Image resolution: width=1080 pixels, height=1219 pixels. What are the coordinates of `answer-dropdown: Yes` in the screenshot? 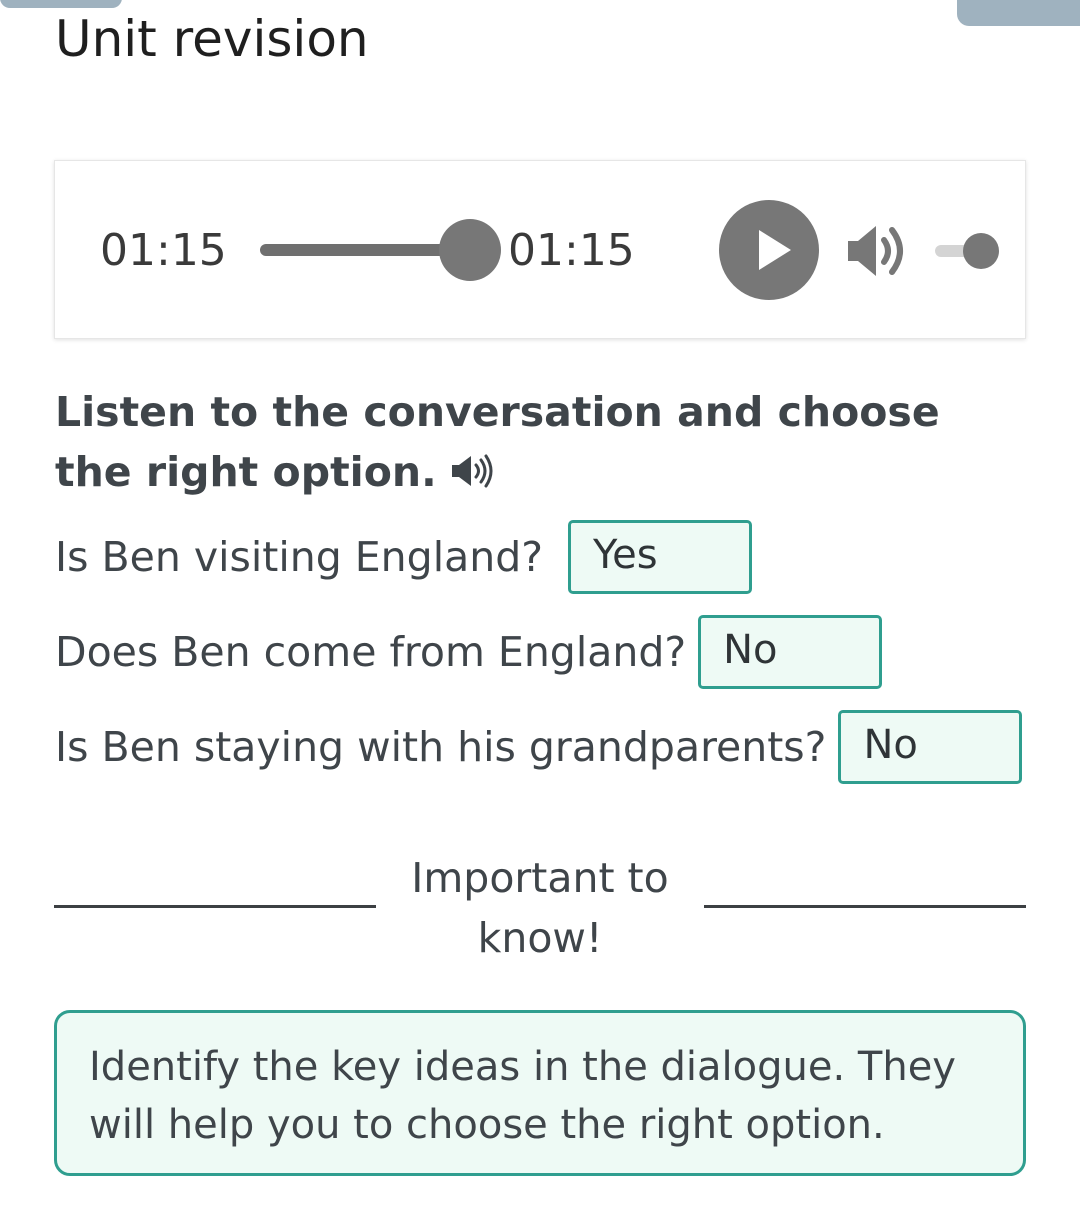 It's located at (659, 557).